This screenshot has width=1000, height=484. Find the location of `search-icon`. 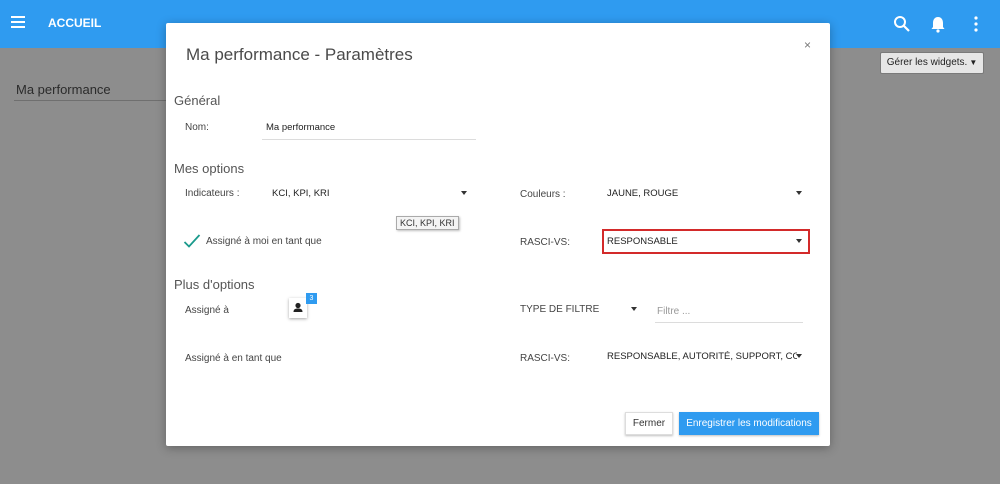

search-icon is located at coordinates (902, 24).